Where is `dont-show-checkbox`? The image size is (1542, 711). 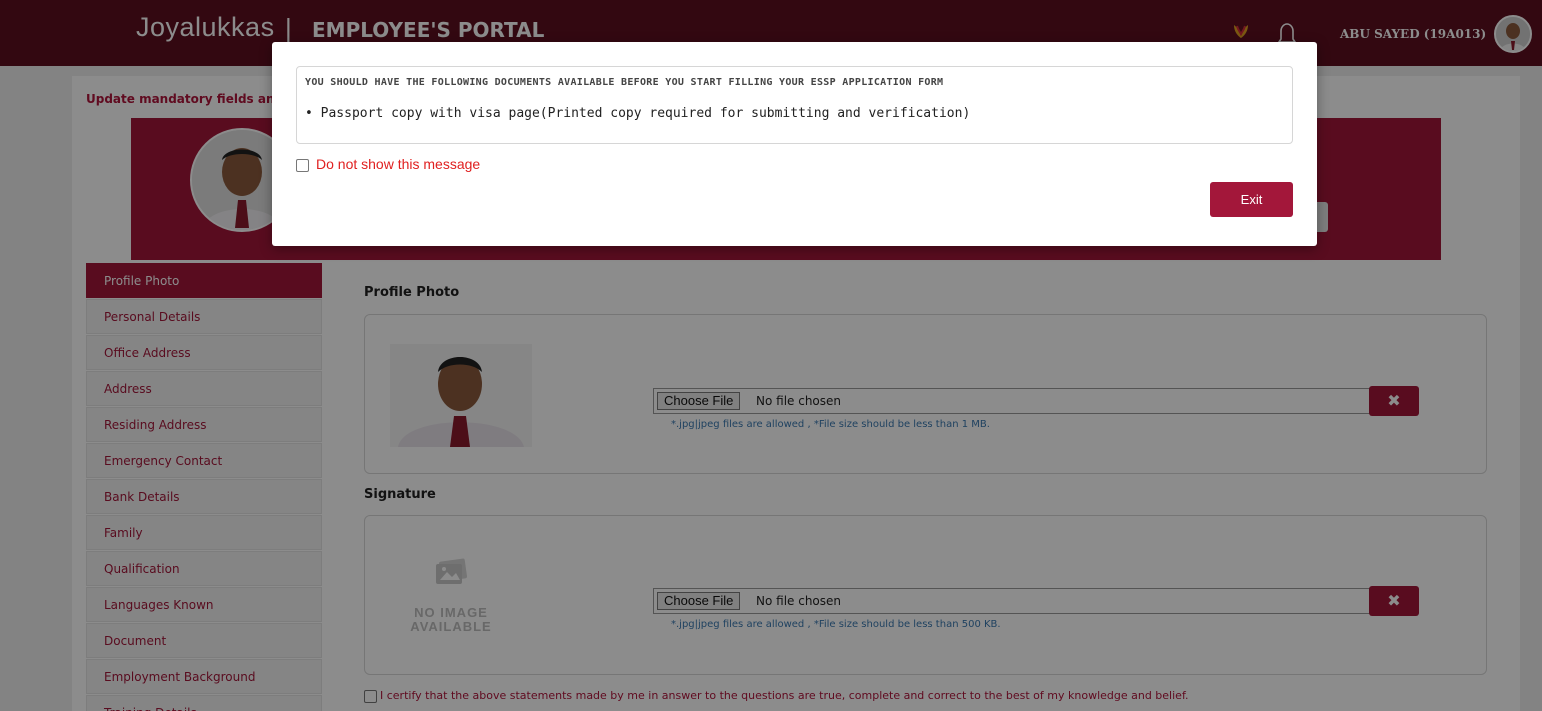 dont-show-checkbox is located at coordinates (302, 165).